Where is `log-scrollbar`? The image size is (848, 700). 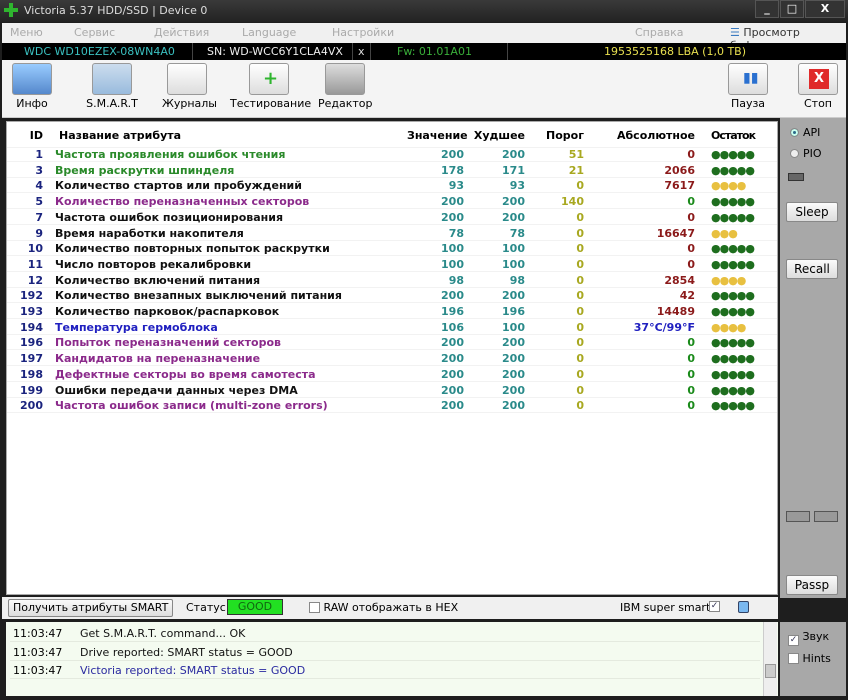 log-scrollbar is located at coordinates (770, 659).